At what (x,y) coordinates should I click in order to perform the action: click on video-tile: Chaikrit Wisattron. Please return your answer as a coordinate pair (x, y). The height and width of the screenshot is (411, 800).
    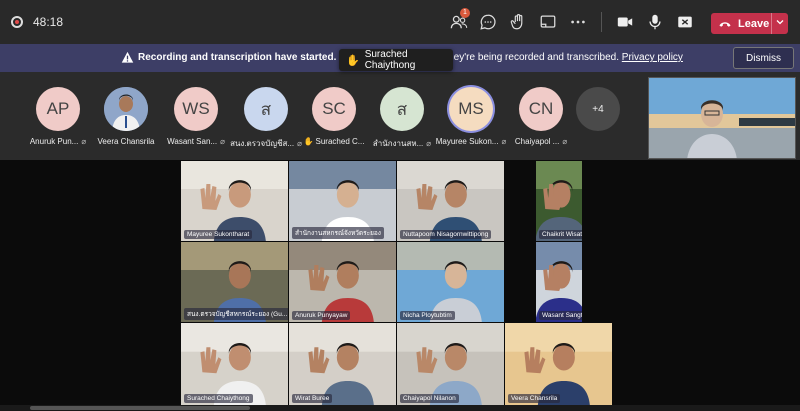
    Looking at the image, I should click on (559, 201).